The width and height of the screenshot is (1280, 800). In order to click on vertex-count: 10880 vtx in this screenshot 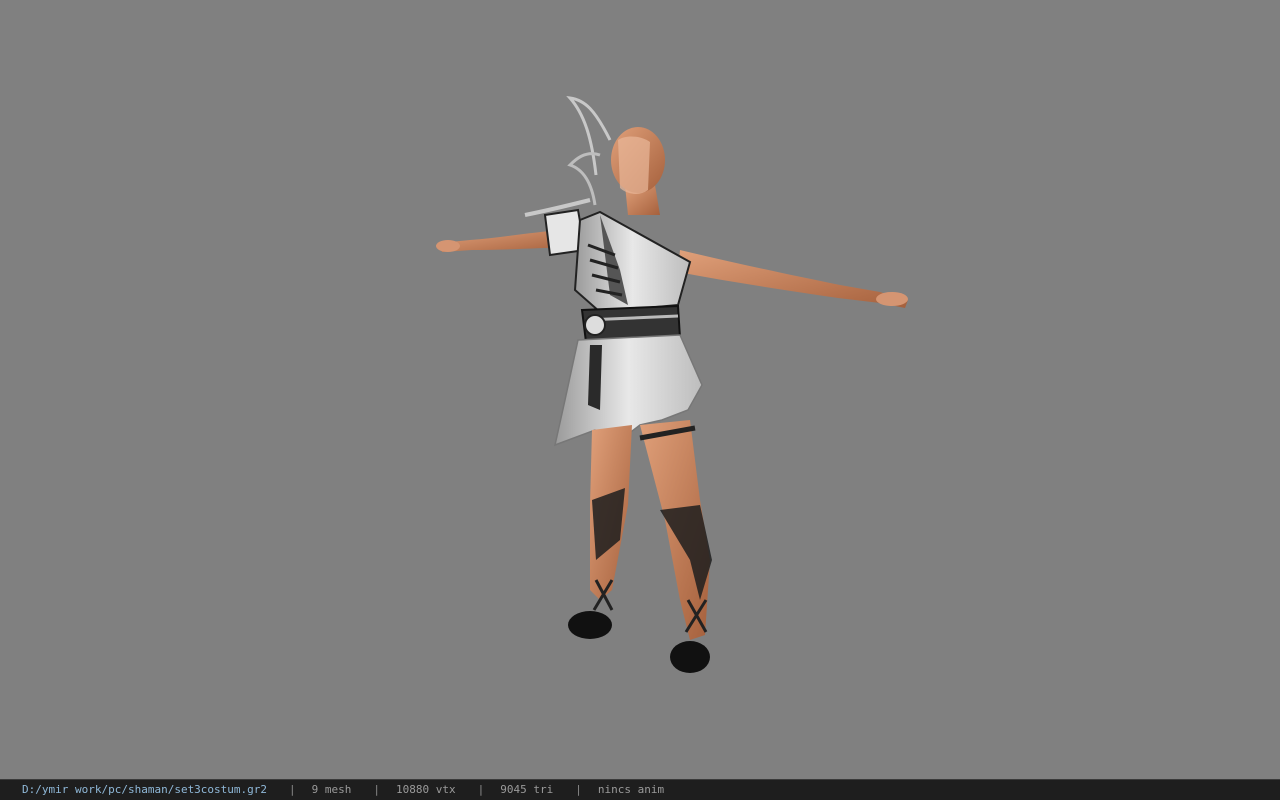, I will do `click(426, 789)`.